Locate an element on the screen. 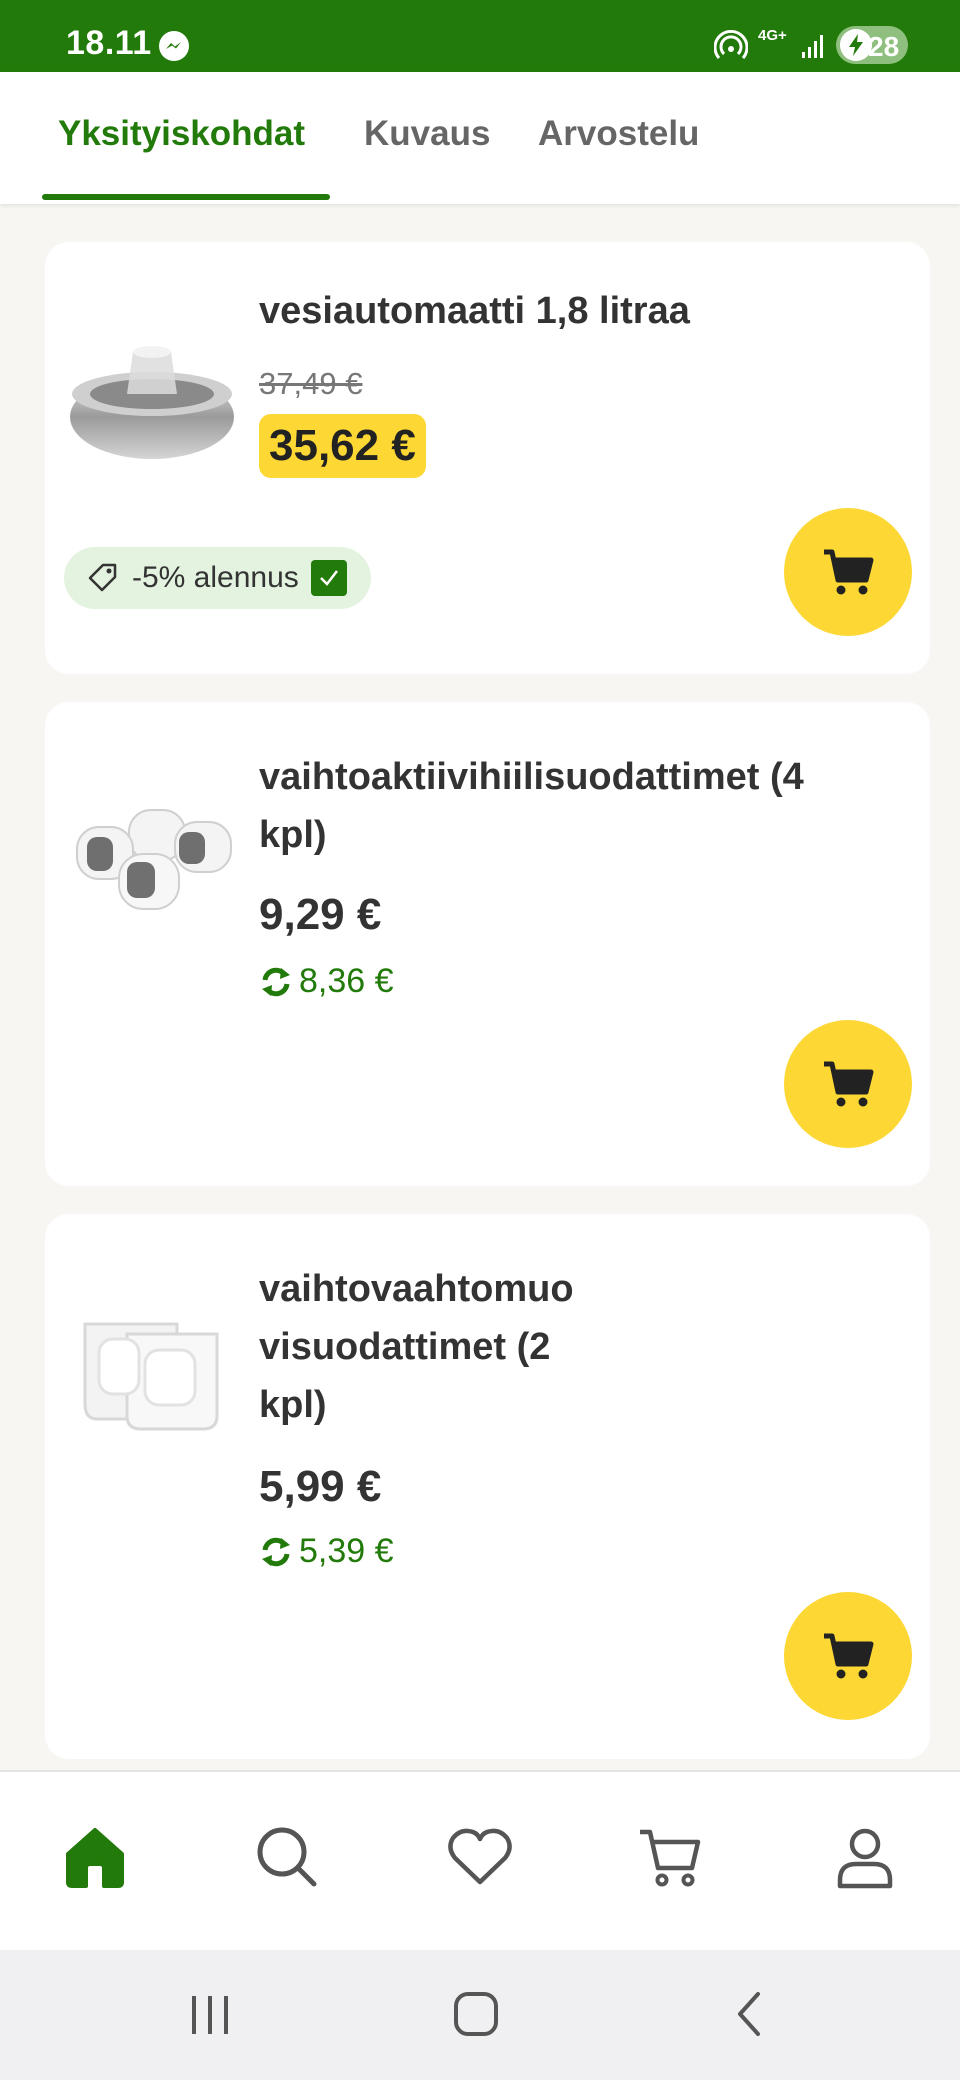 This screenshot has width=960, height=2080. signal-icon is located at coordinates (812, 46).